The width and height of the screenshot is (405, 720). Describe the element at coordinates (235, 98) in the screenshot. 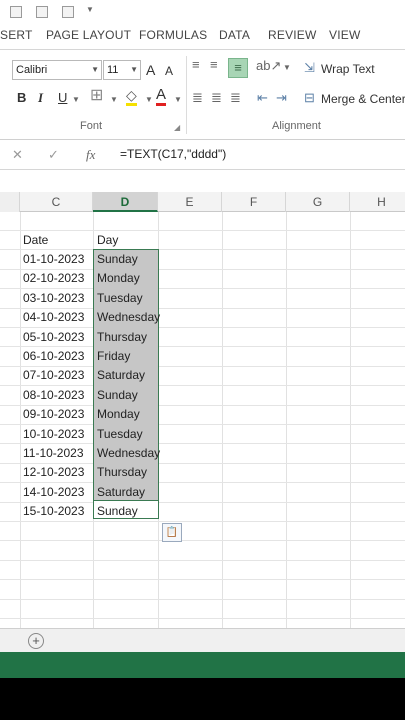

I see `align-right-icon: ≣` at that location.